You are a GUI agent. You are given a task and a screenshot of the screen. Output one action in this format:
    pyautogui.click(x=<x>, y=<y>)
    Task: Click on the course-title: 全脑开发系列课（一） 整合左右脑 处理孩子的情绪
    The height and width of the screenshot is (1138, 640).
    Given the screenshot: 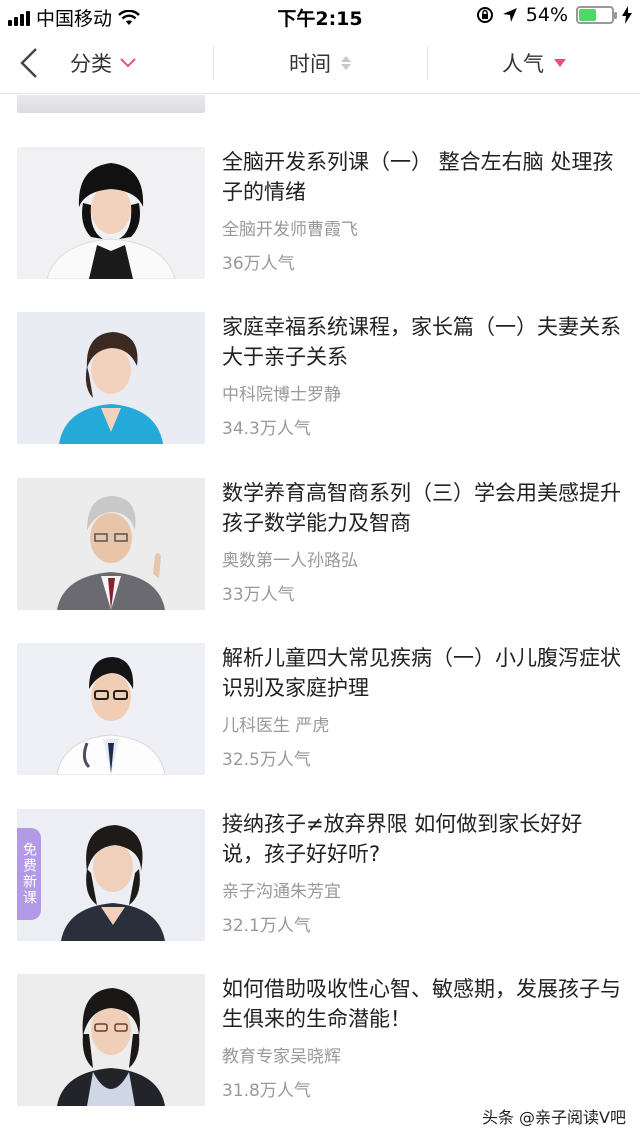 What is the action you would take?
    pyautogui.click(x=418, y=177)
    